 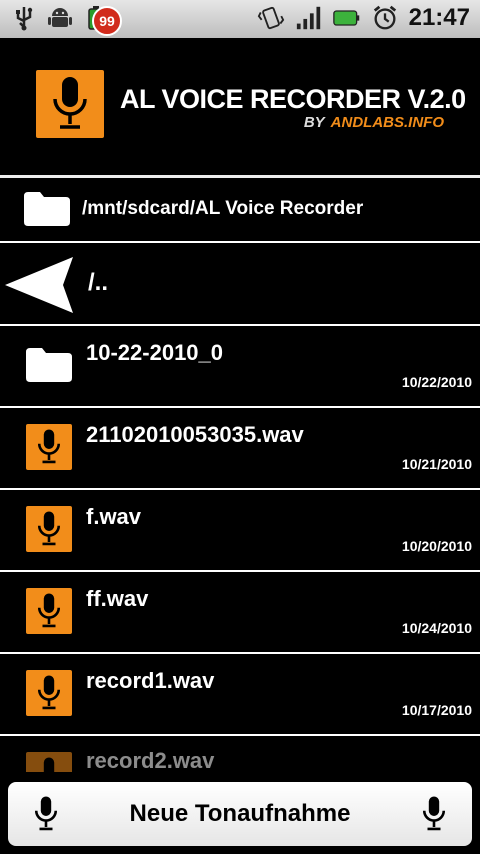 What do you see at coordinates (436, 464) in the screenshot?
I see `file-date: 10/21/2010` at bounding box center [436, 464].